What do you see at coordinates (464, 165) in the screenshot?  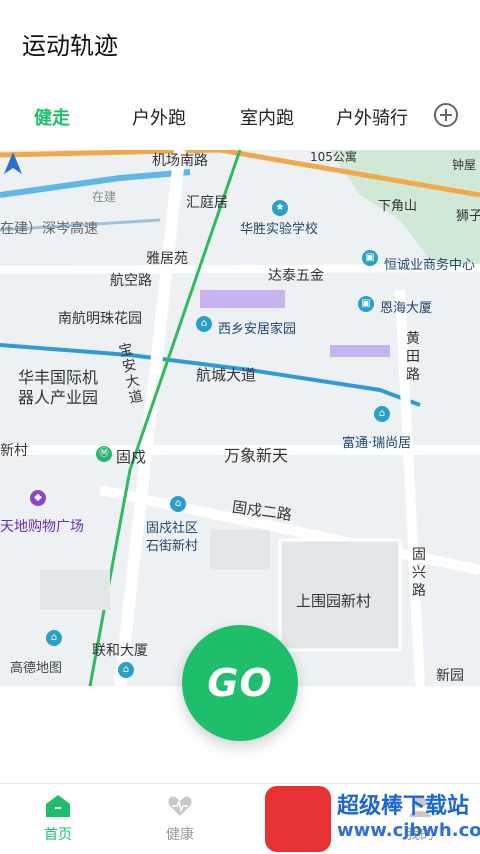 I see `map-label-zhonglou: 钟屋` at bounding box center [464, 165].